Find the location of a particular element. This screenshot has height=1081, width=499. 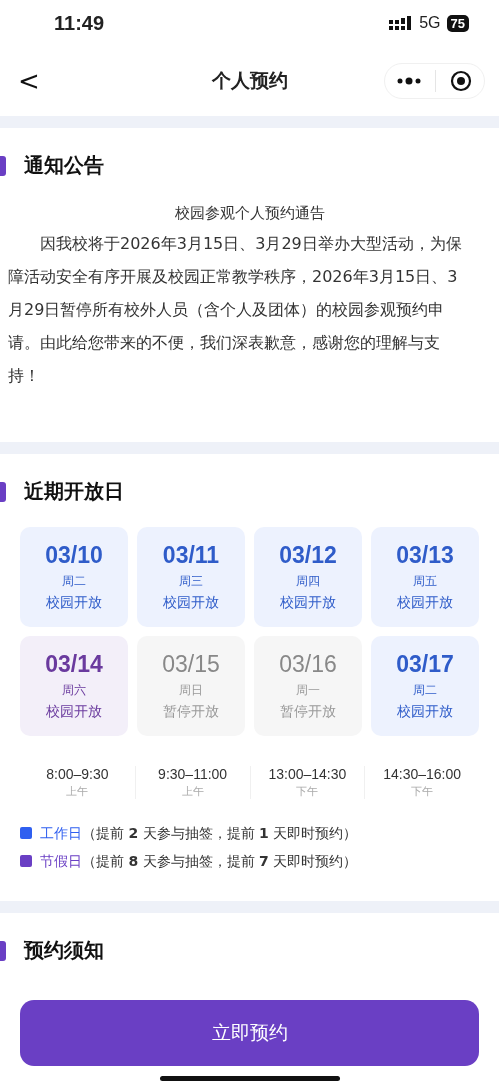

day-date: 03/11 is located at coordinates (191, 555).